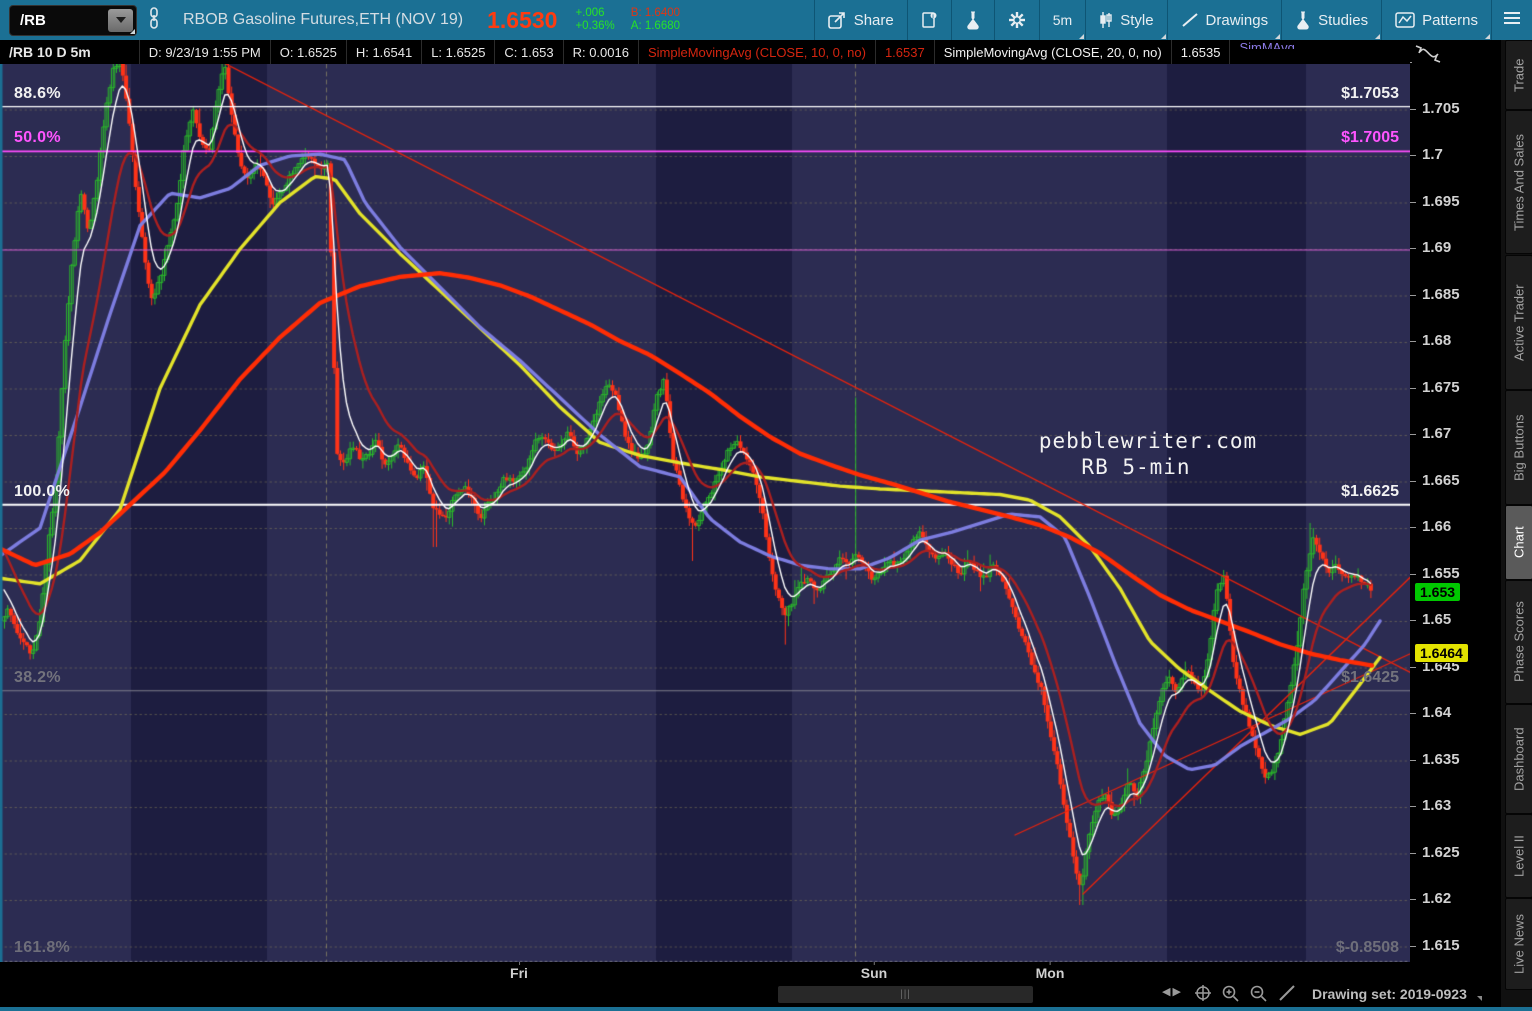 This screenshot has width=1532, height=1011. What do you see at coordinates (70, 52) in the screenshot?
I see `chart-symbol-desc: /RB 10 D 5m` at bounding box center [70, 52].